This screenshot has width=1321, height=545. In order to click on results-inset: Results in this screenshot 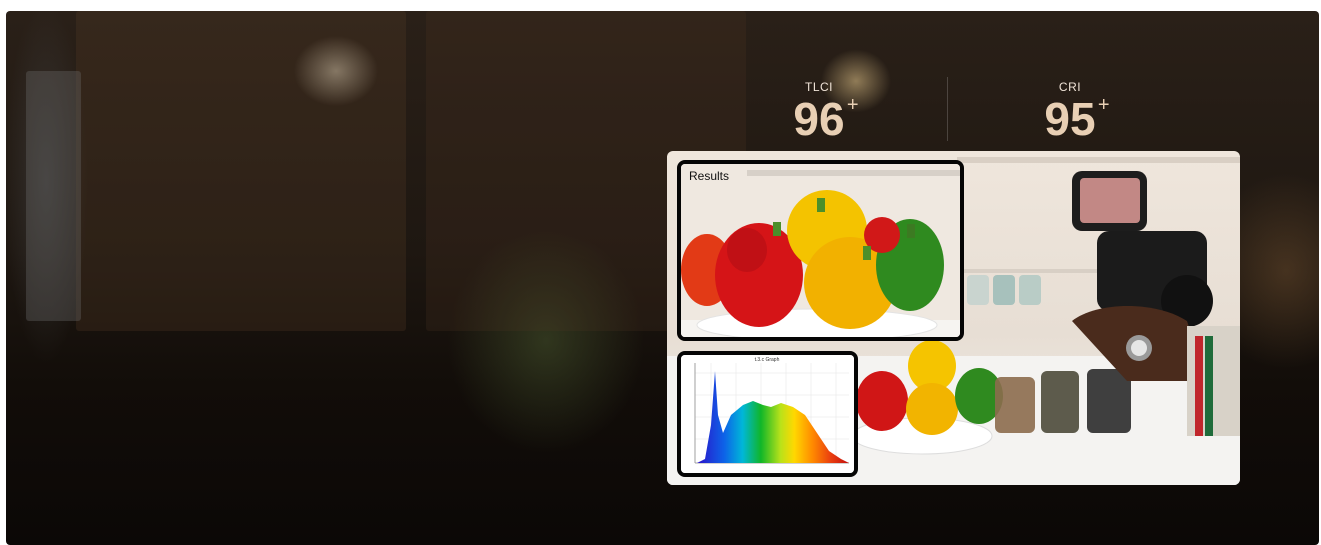, I will do `click(820, 250)`.